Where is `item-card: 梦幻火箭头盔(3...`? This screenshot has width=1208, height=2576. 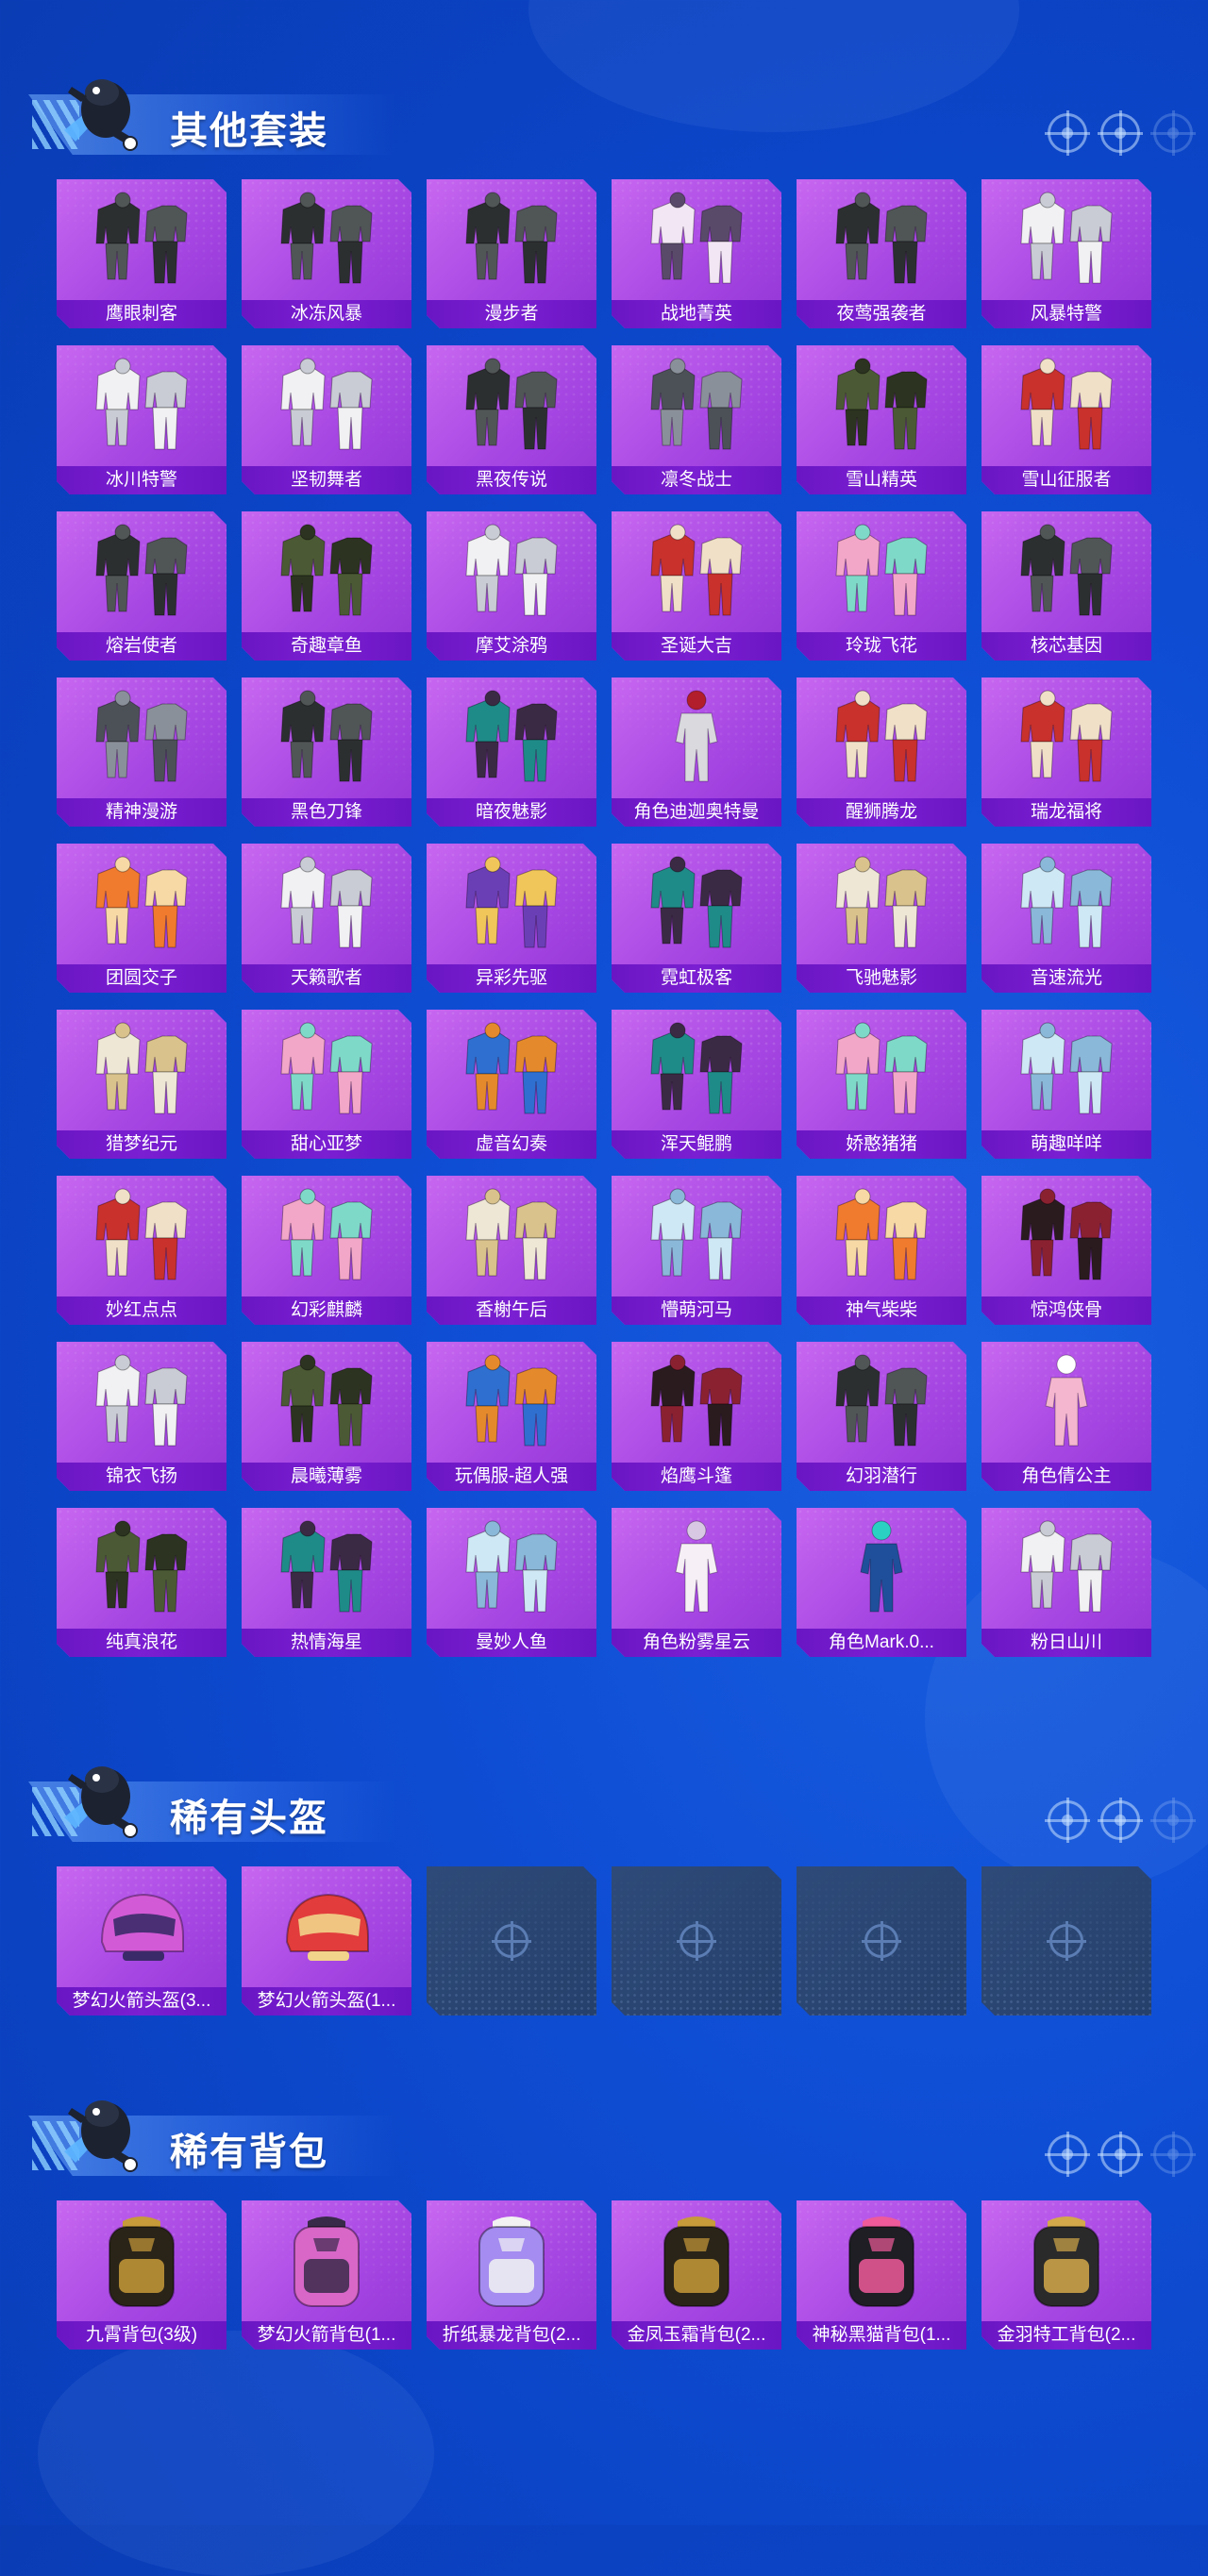 item-card: 梦幻火箭头盔(3... is located at coordinates (141, 1941).